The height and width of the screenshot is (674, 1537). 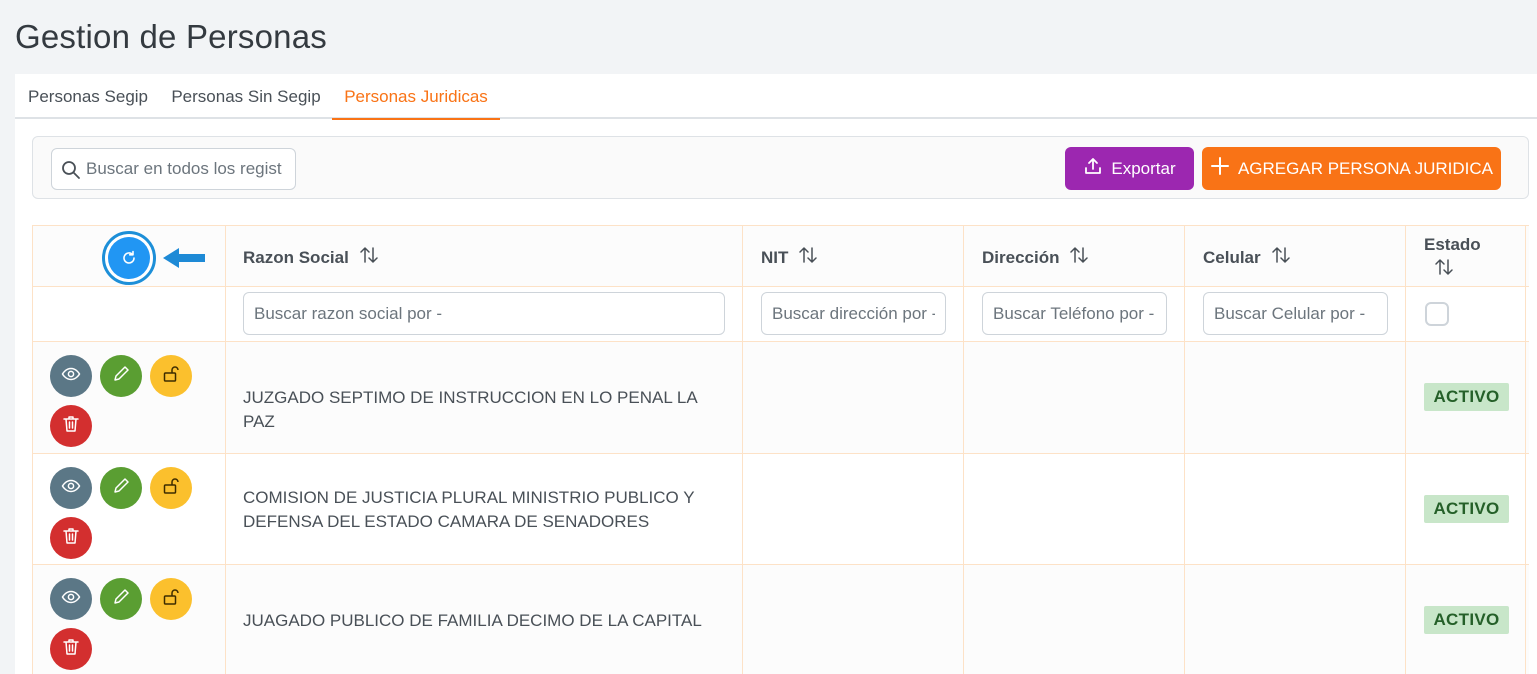 What do you see at coordinates (1021, 257) in the screenshot?
I see `column-label: Dirección` at bounding box center [1021, 257].